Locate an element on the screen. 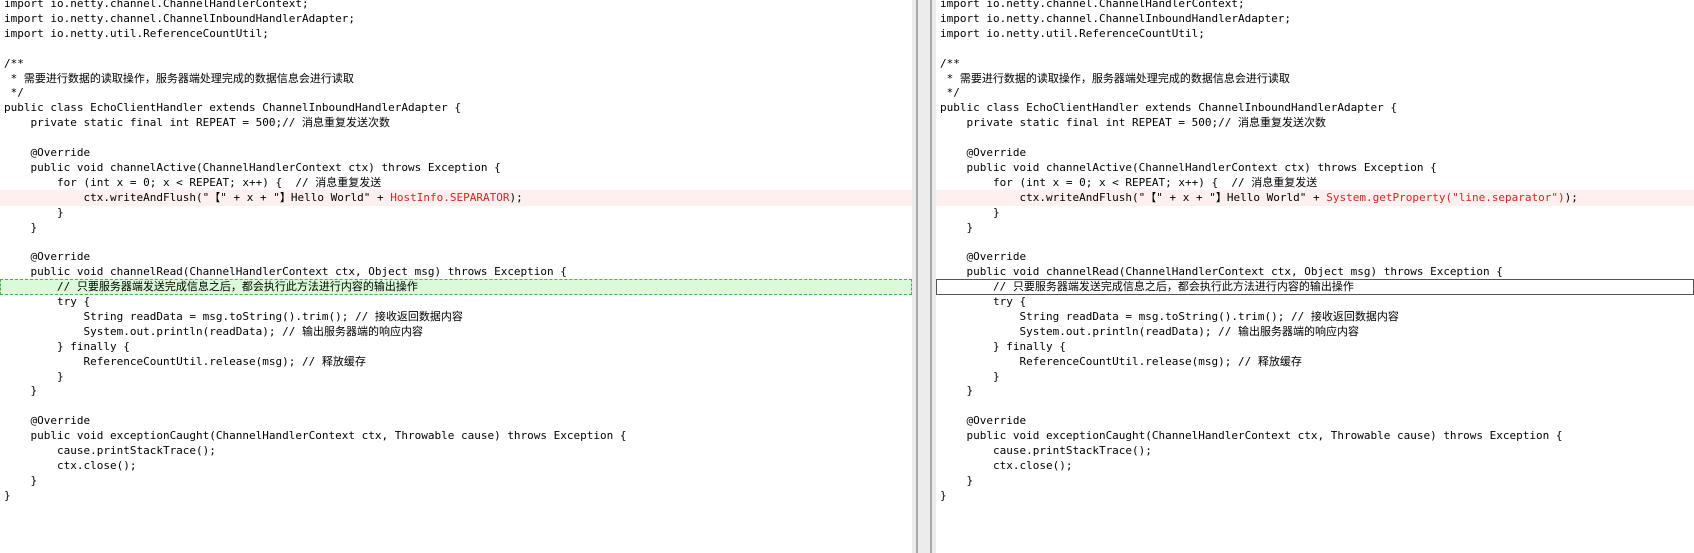  code-text: cause.printStackTrace(); is located at coordinates (110, 450).